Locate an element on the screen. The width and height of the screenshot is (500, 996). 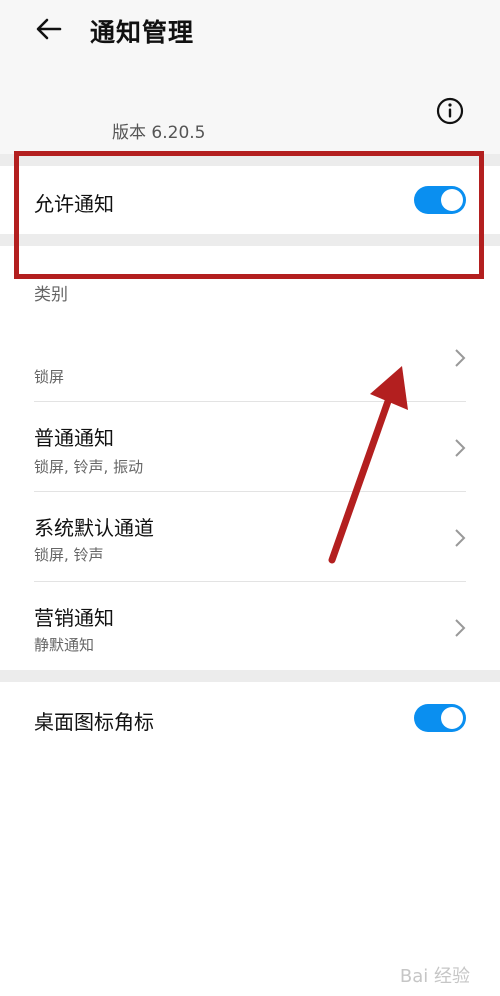
baidu-watermark: Bai 经验 is located at coordinates (434, 976).